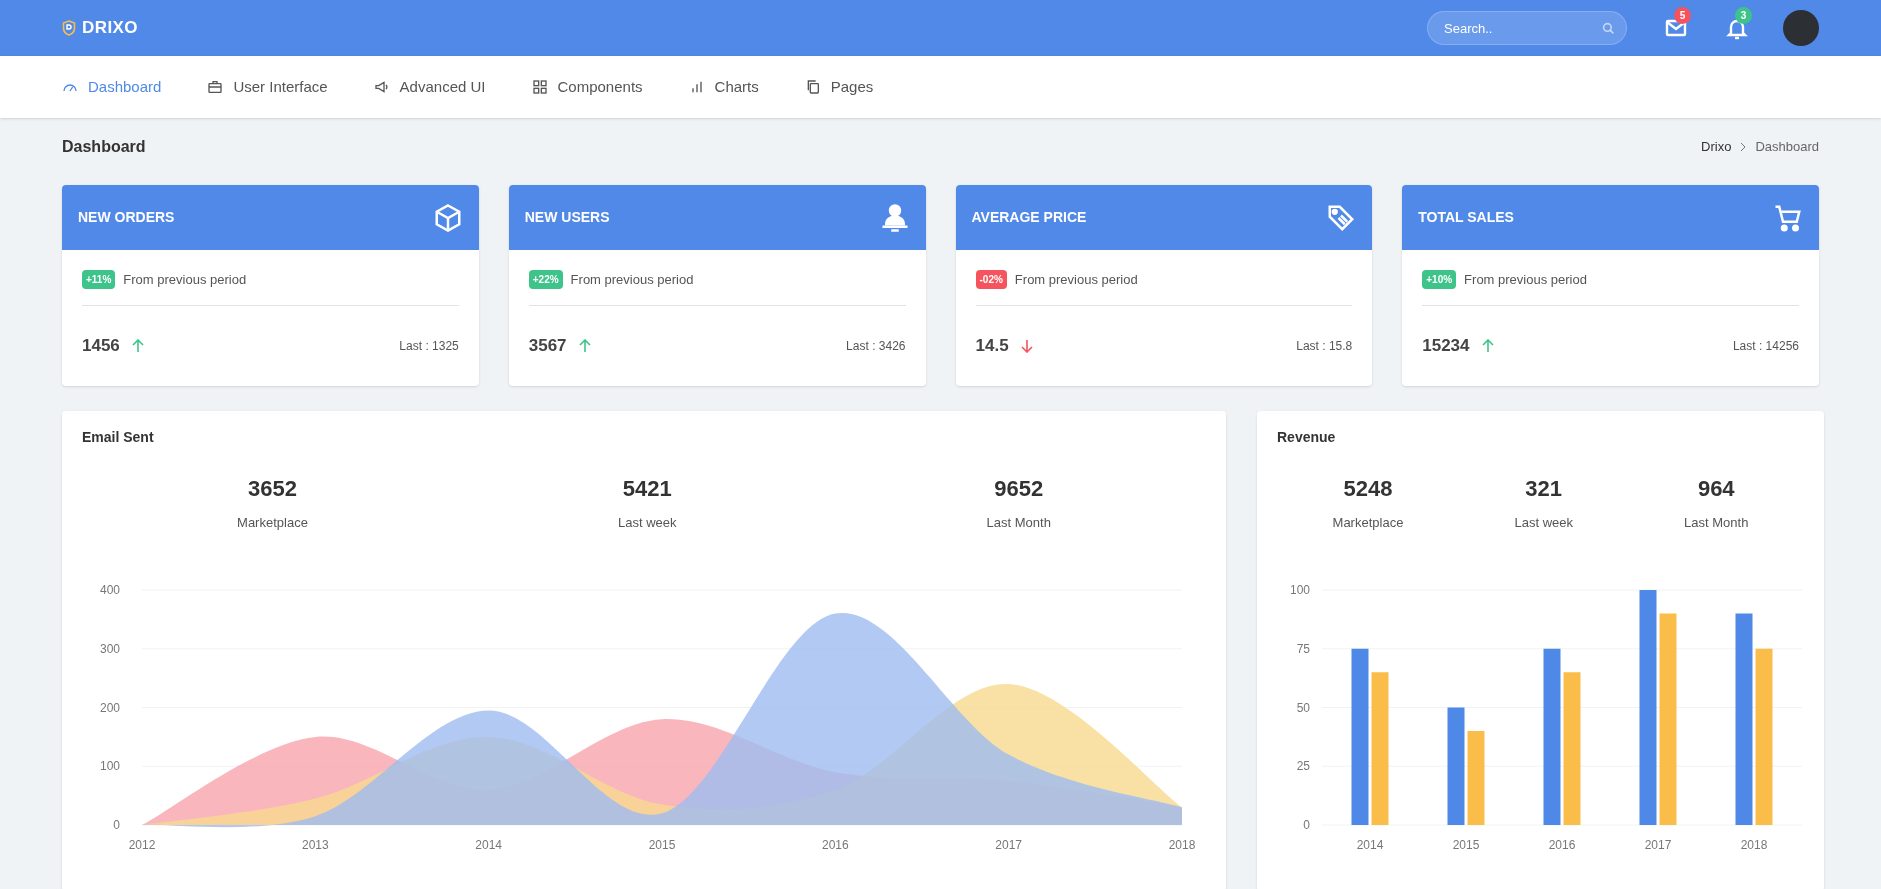  What do you see at coordinates (1019, 489) in the screenshot?
I see `stat-value: 9652` at bounding box center [1019, 489].